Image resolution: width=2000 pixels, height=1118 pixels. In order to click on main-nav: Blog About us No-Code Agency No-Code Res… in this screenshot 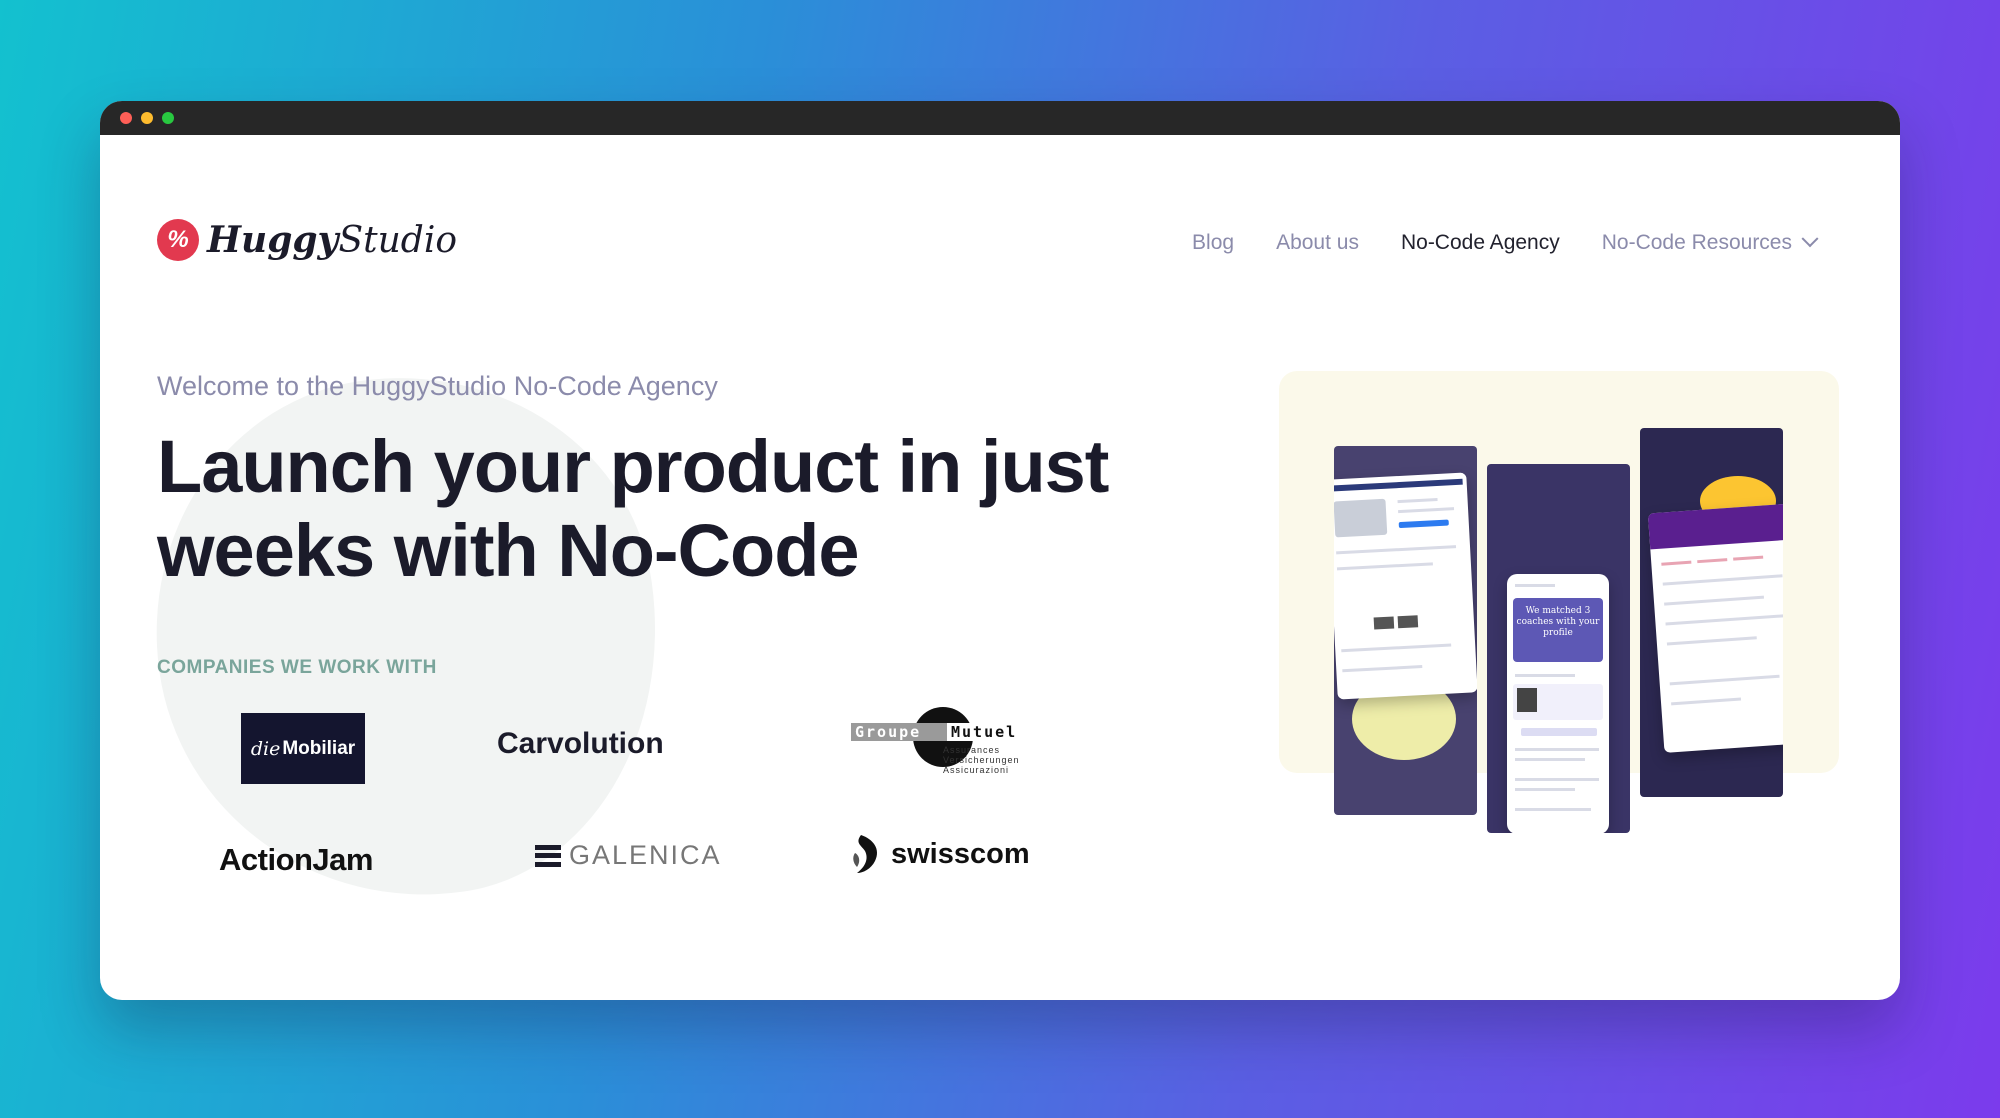, I will do `click(1484, 242)`.